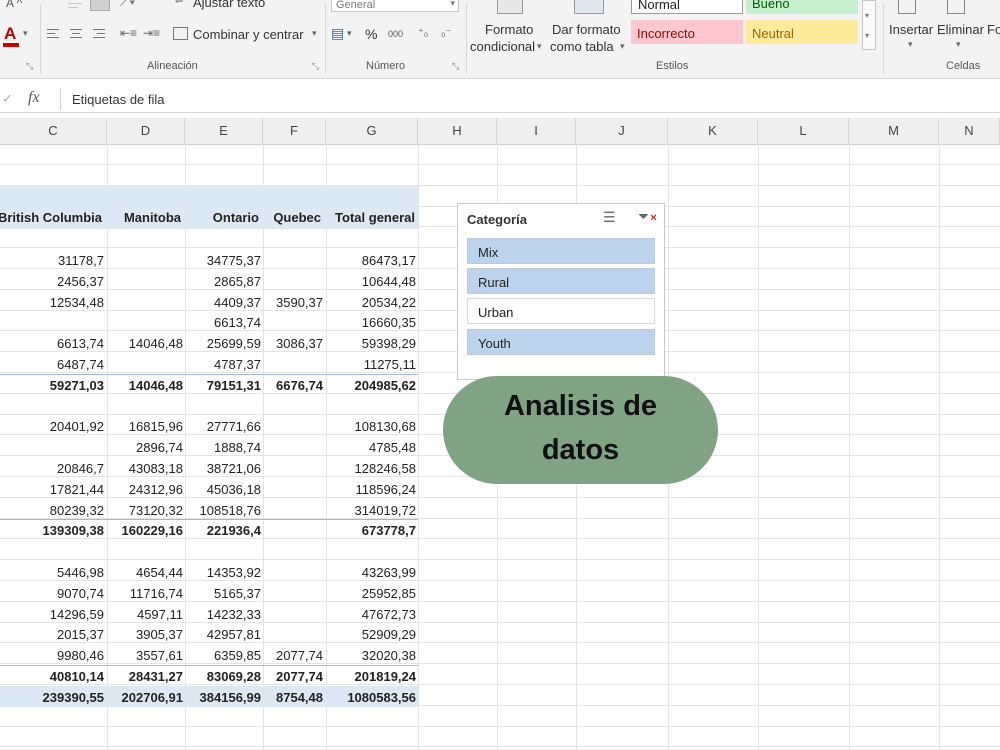  Describe the element at coordinates (299, 302) in the screenshot. I see `pivot-cell: 3590,37` at that location.